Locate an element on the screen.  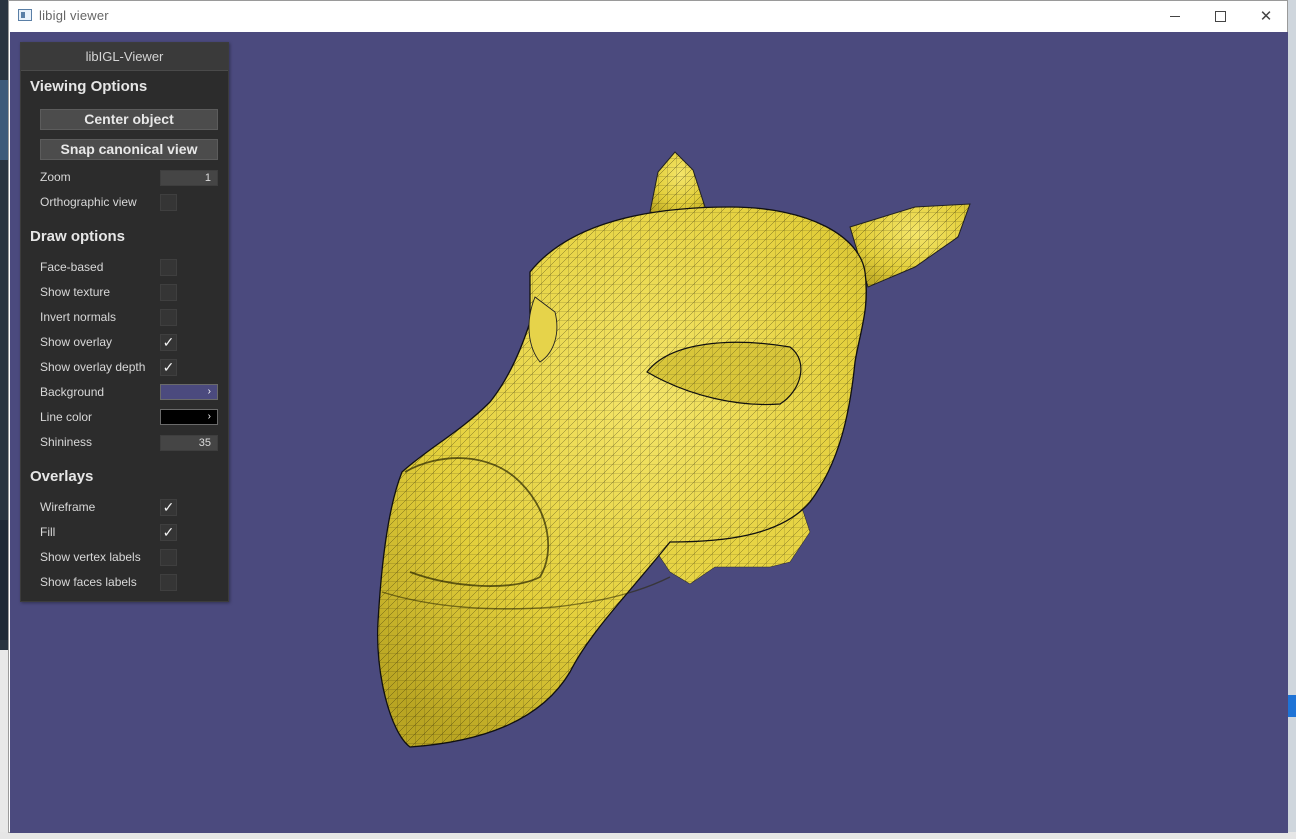
background-color-picker: › is located at coordinates (189, 392).